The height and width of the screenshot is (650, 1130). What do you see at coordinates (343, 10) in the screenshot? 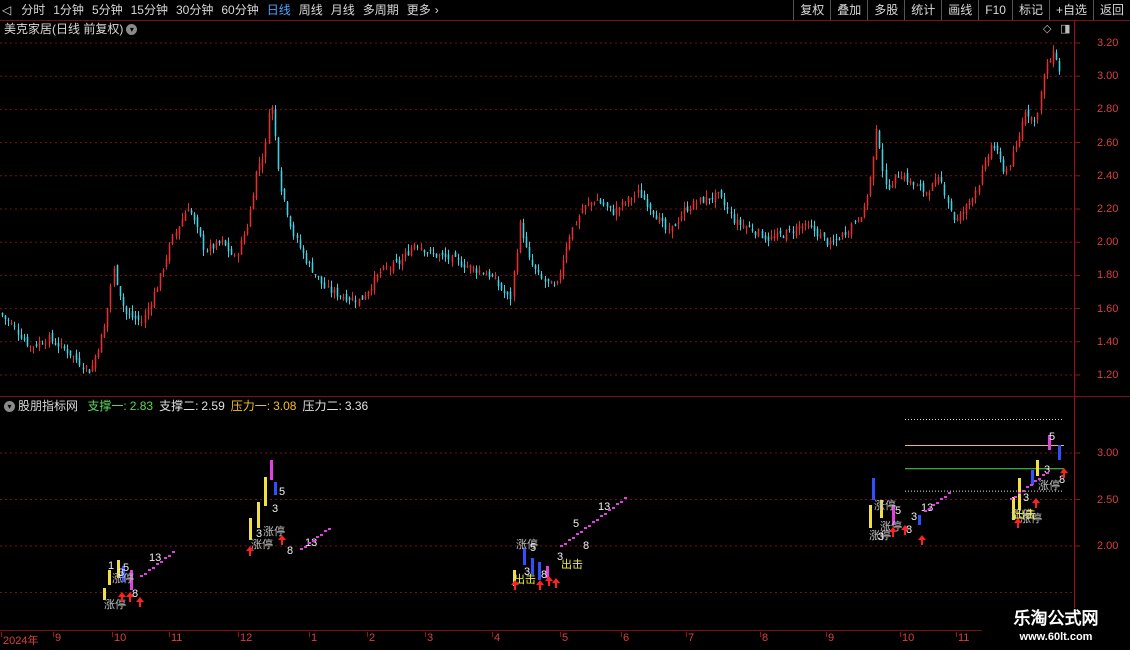
I see `tab-monthly: 月线` at bounding box center [343, 10].